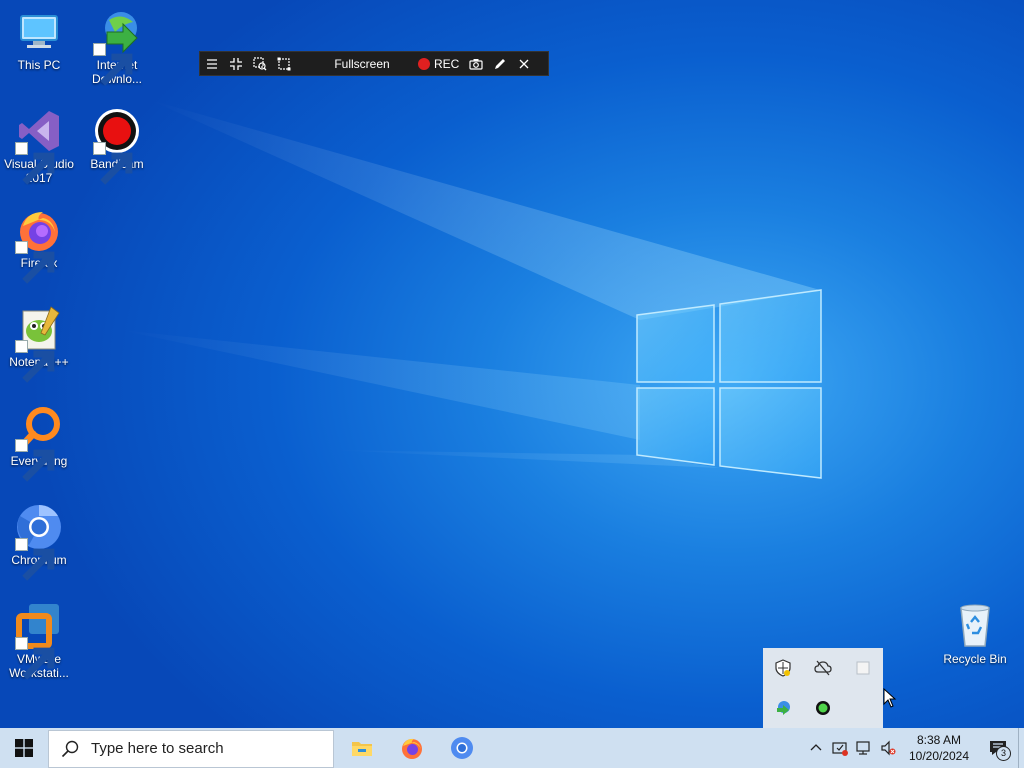 This screenshot has width=1024, height=768. What do you see at coordinates (975, 625) in the screenshot?
I see `recycle-bin-icon` at bounding box center [975, 625].